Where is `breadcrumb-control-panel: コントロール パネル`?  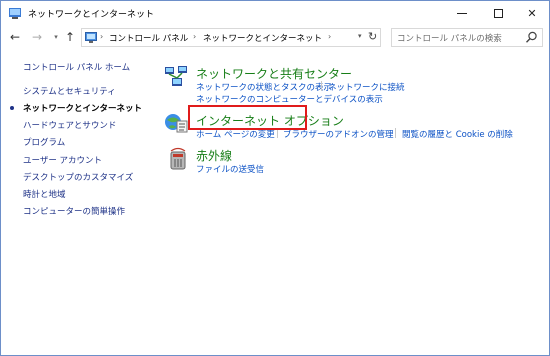 breadcrumb-control-panel: コントロール パネル is located at coordinates (148, 38).